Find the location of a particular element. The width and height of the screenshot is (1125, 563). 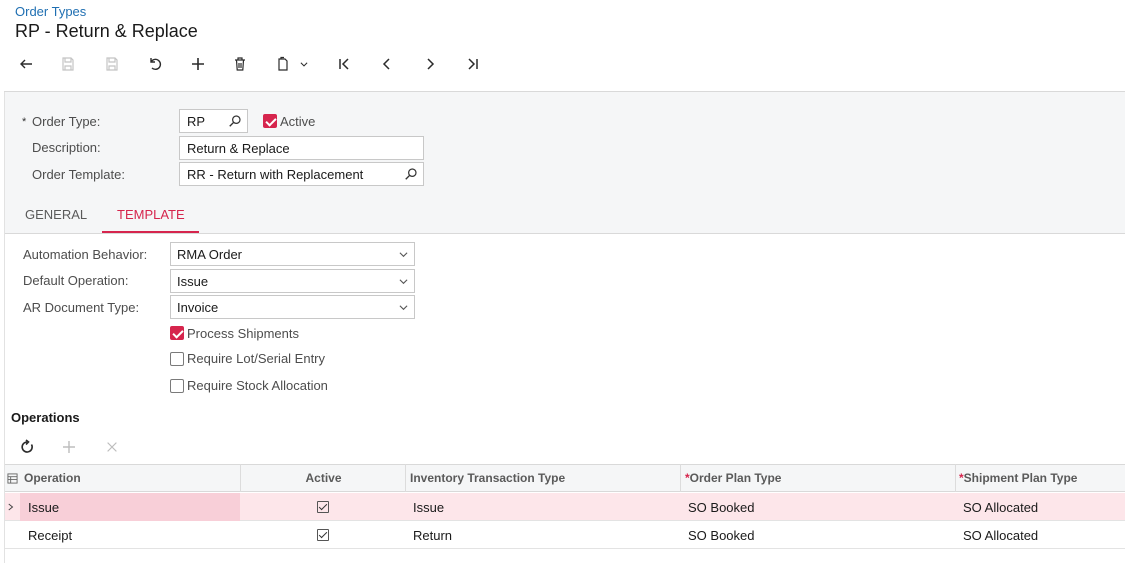

next-icon is located at coordinates (430, 64).